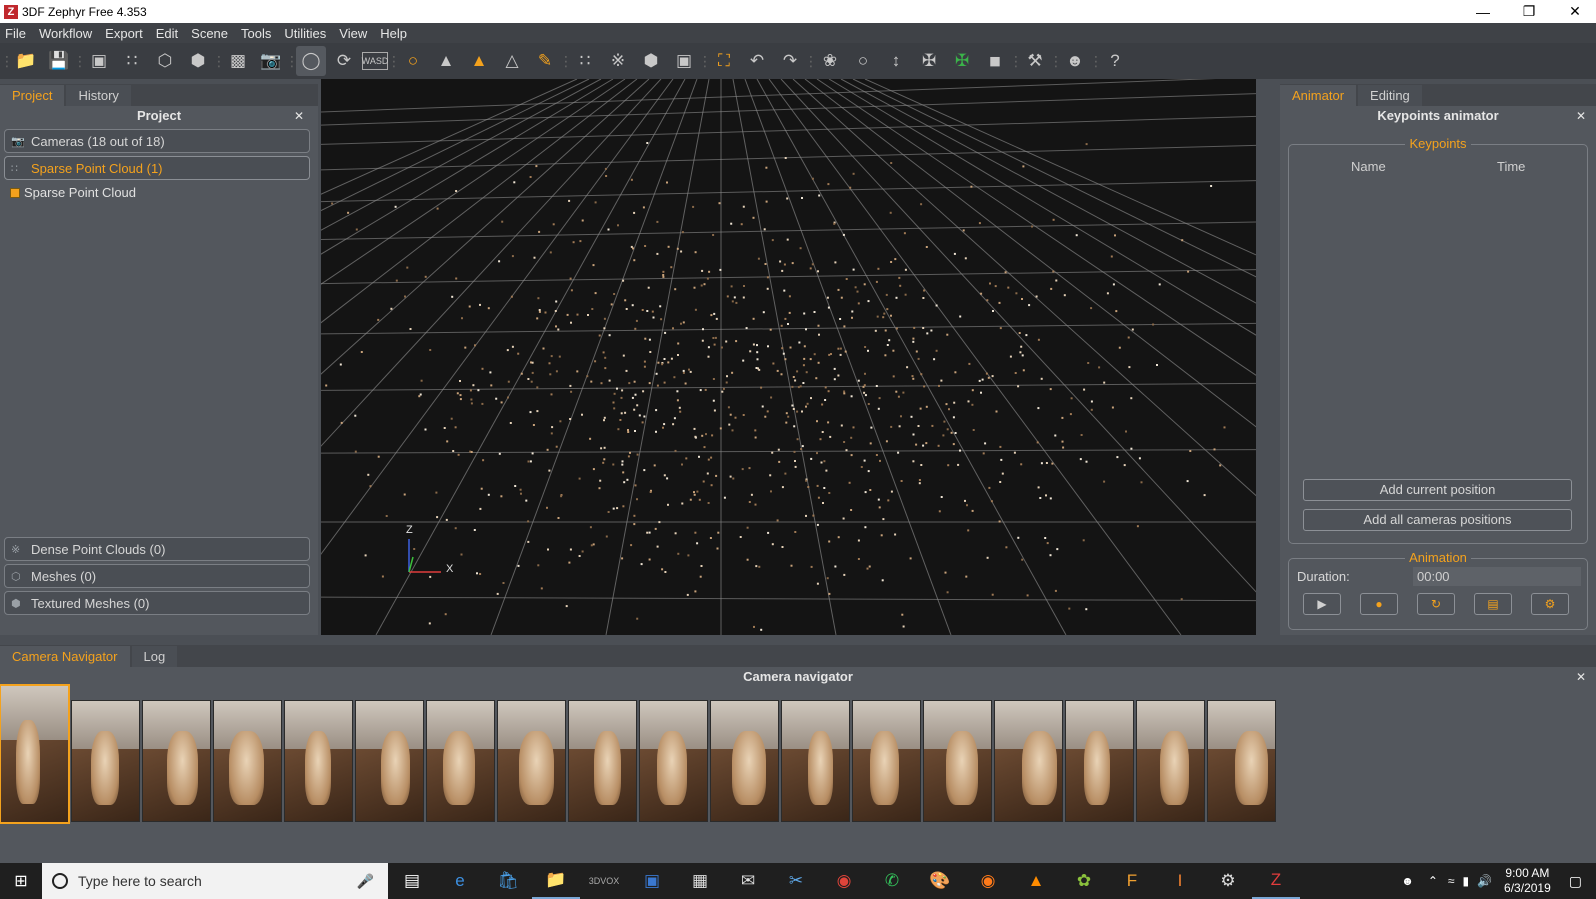 This screenshot has width=1596, height=899. Describe the element at coordinates (1036, 881) in the screenshot. I see `vlc-icon: ▲` at that location.